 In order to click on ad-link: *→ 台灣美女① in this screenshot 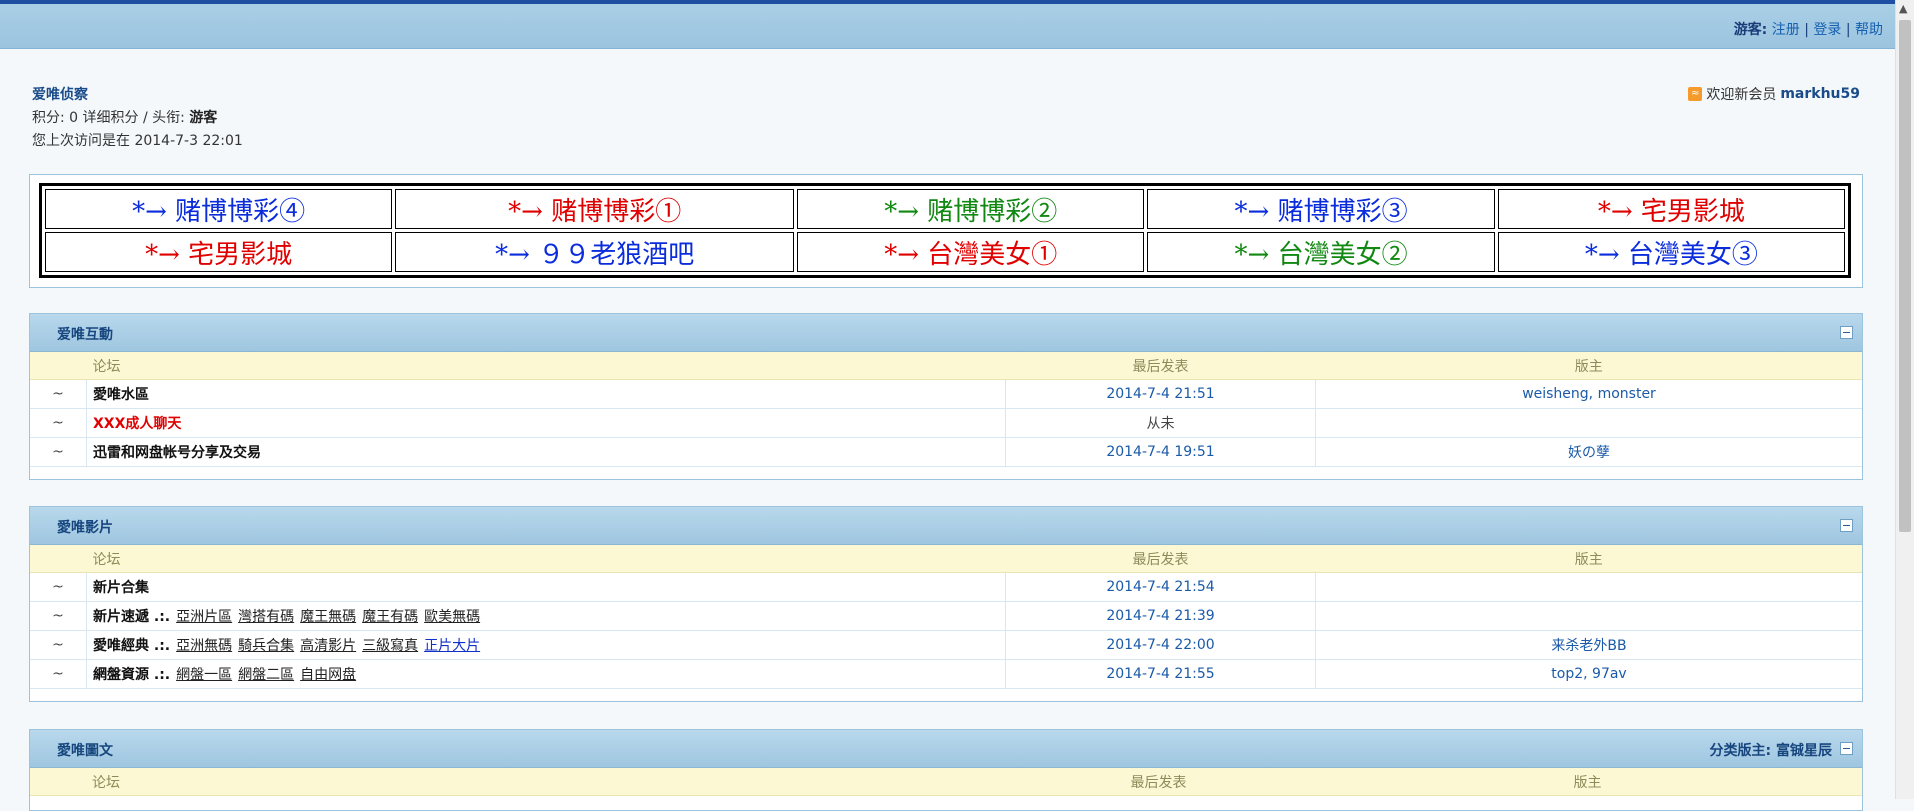, I will do `click(971, 252)`.